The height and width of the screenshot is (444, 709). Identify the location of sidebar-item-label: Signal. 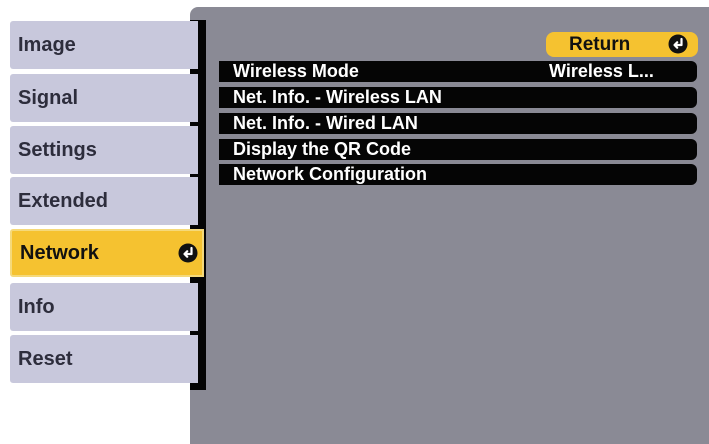
(48, 97).